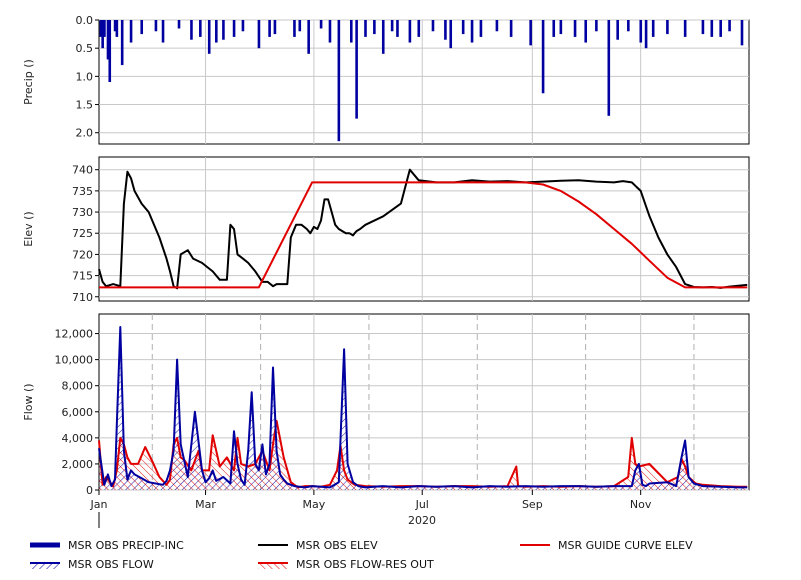  What do you see at coordinates (89, 490) in the screenshot?
I see `flow-y-tick-label: 0` at bounding box center [89, 490].